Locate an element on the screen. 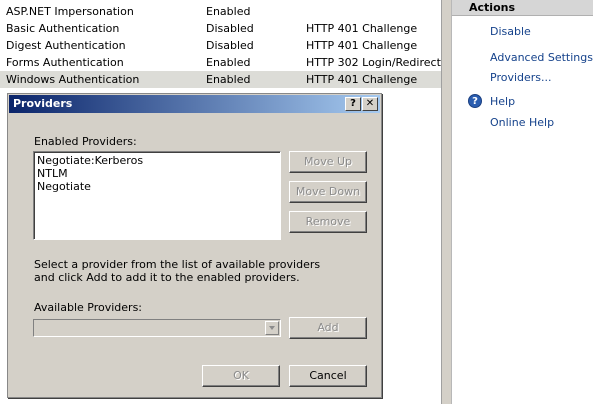  move-down-button: Move Down is located at coordinates (328, 192).